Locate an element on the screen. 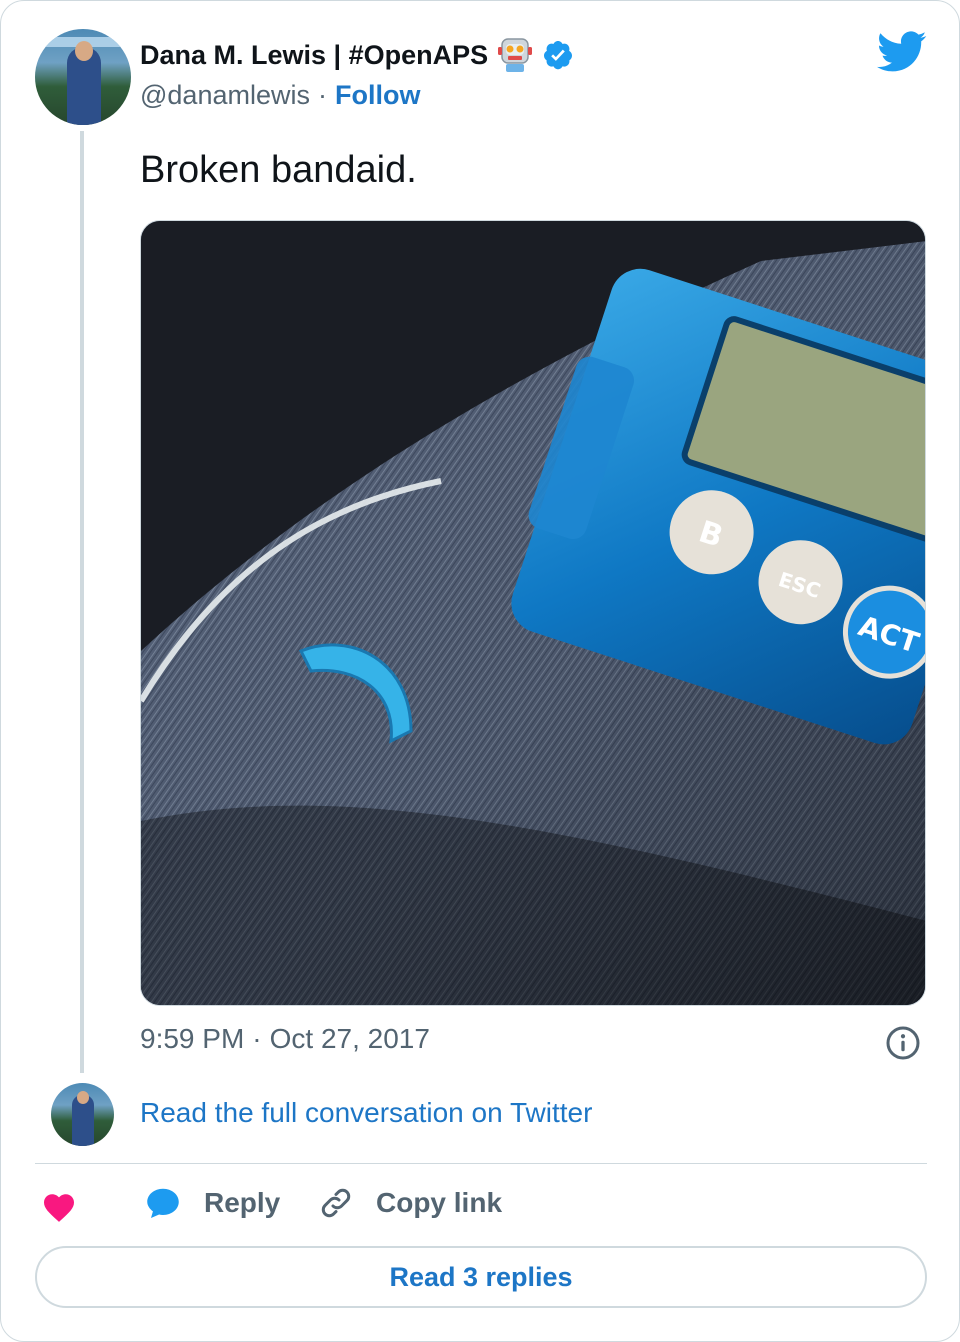 Image resolution: width=960 pixels, height=1342 pixels. reply-button: Reply is located at coordinates (212, 1203).